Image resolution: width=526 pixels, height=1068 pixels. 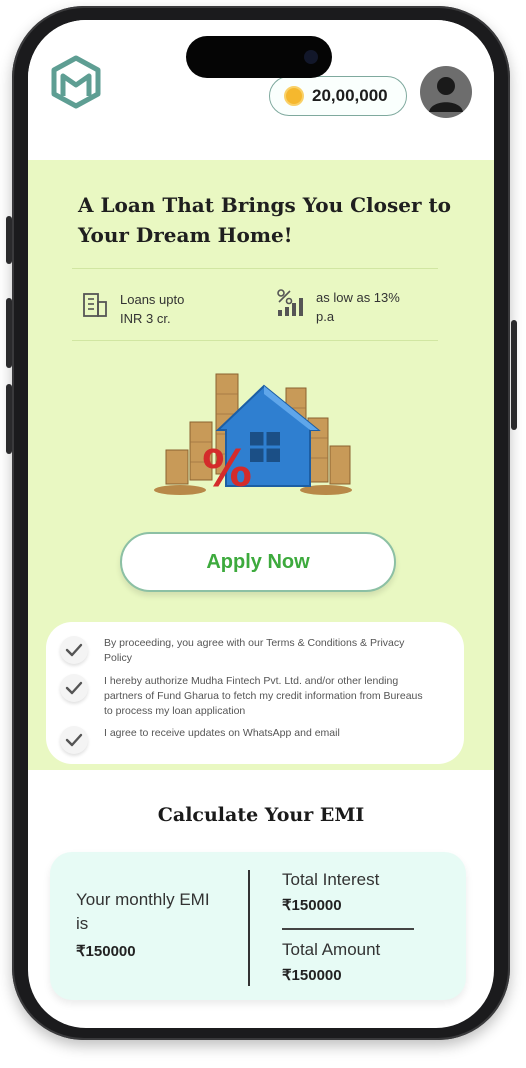 I want to click on camera-icon, so click(x=311, y=57).